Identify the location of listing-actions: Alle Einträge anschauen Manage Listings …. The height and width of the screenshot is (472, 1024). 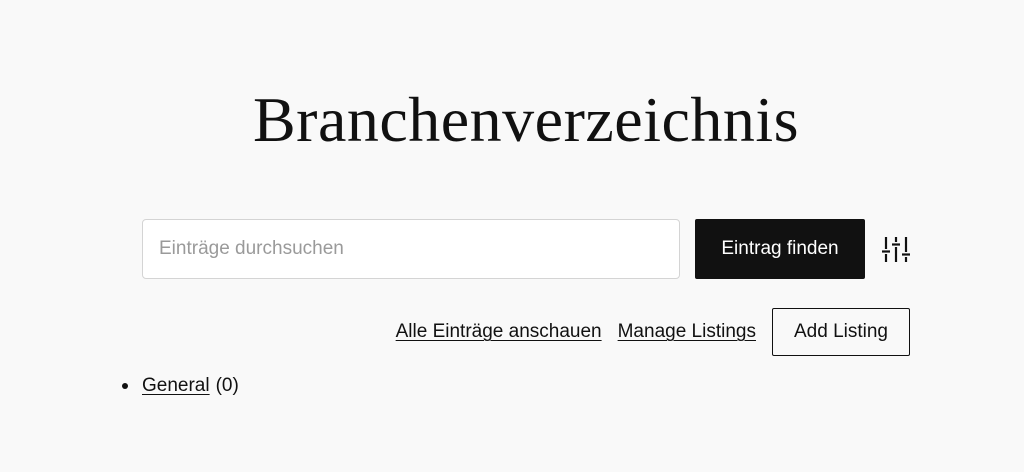
(653, 332).